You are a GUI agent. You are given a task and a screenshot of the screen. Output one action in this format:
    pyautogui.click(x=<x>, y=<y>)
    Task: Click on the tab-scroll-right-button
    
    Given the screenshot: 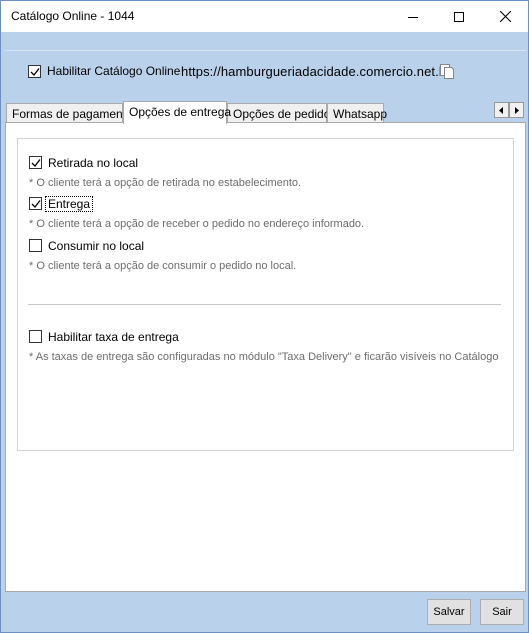 What is the action you would take?
    pyautogui.click(x=516, y=110)
    